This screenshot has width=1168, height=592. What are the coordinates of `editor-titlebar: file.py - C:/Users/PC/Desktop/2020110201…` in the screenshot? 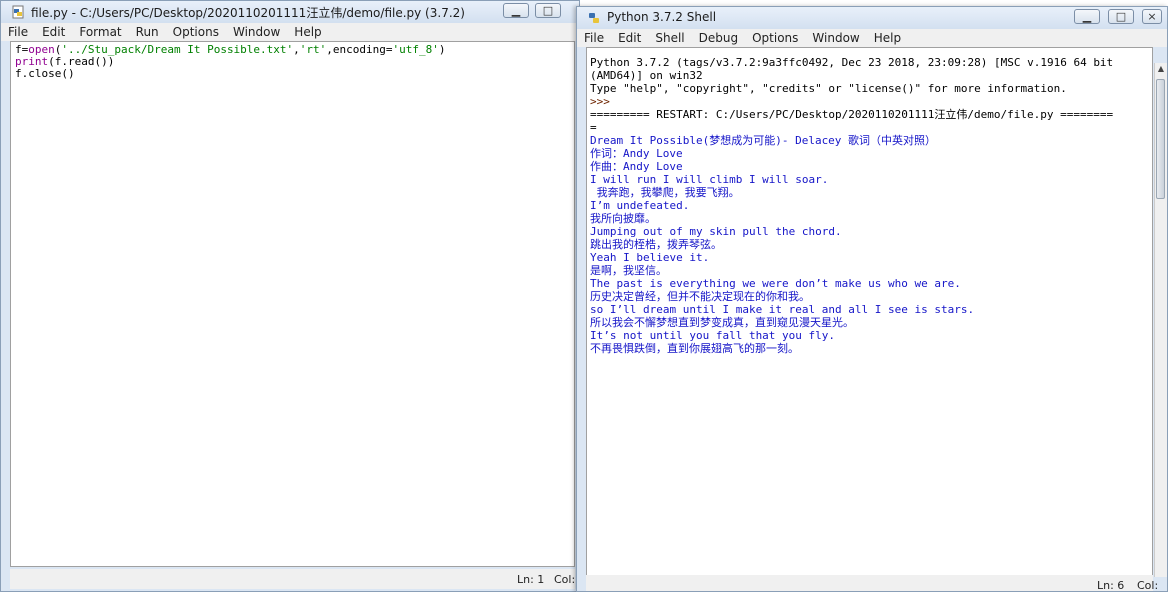 It's located at (290, 12).